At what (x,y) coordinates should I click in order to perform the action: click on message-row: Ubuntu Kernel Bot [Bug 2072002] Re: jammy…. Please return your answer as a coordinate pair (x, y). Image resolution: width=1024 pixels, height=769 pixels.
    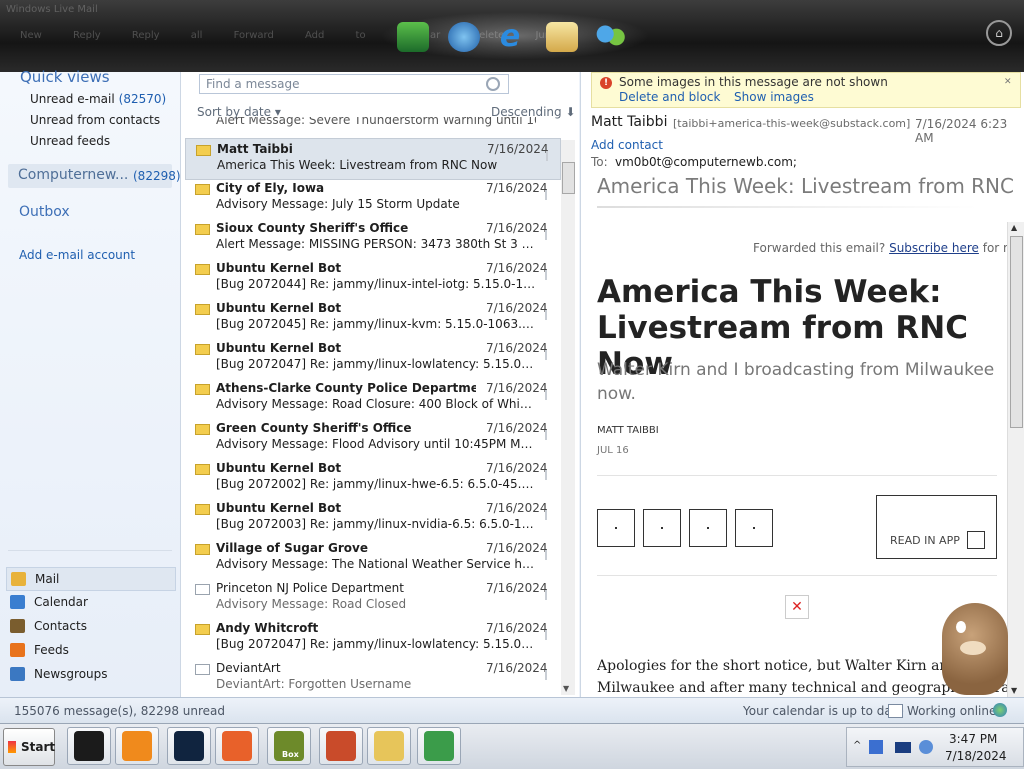
    Looking at the image, I should click on (372, 478).